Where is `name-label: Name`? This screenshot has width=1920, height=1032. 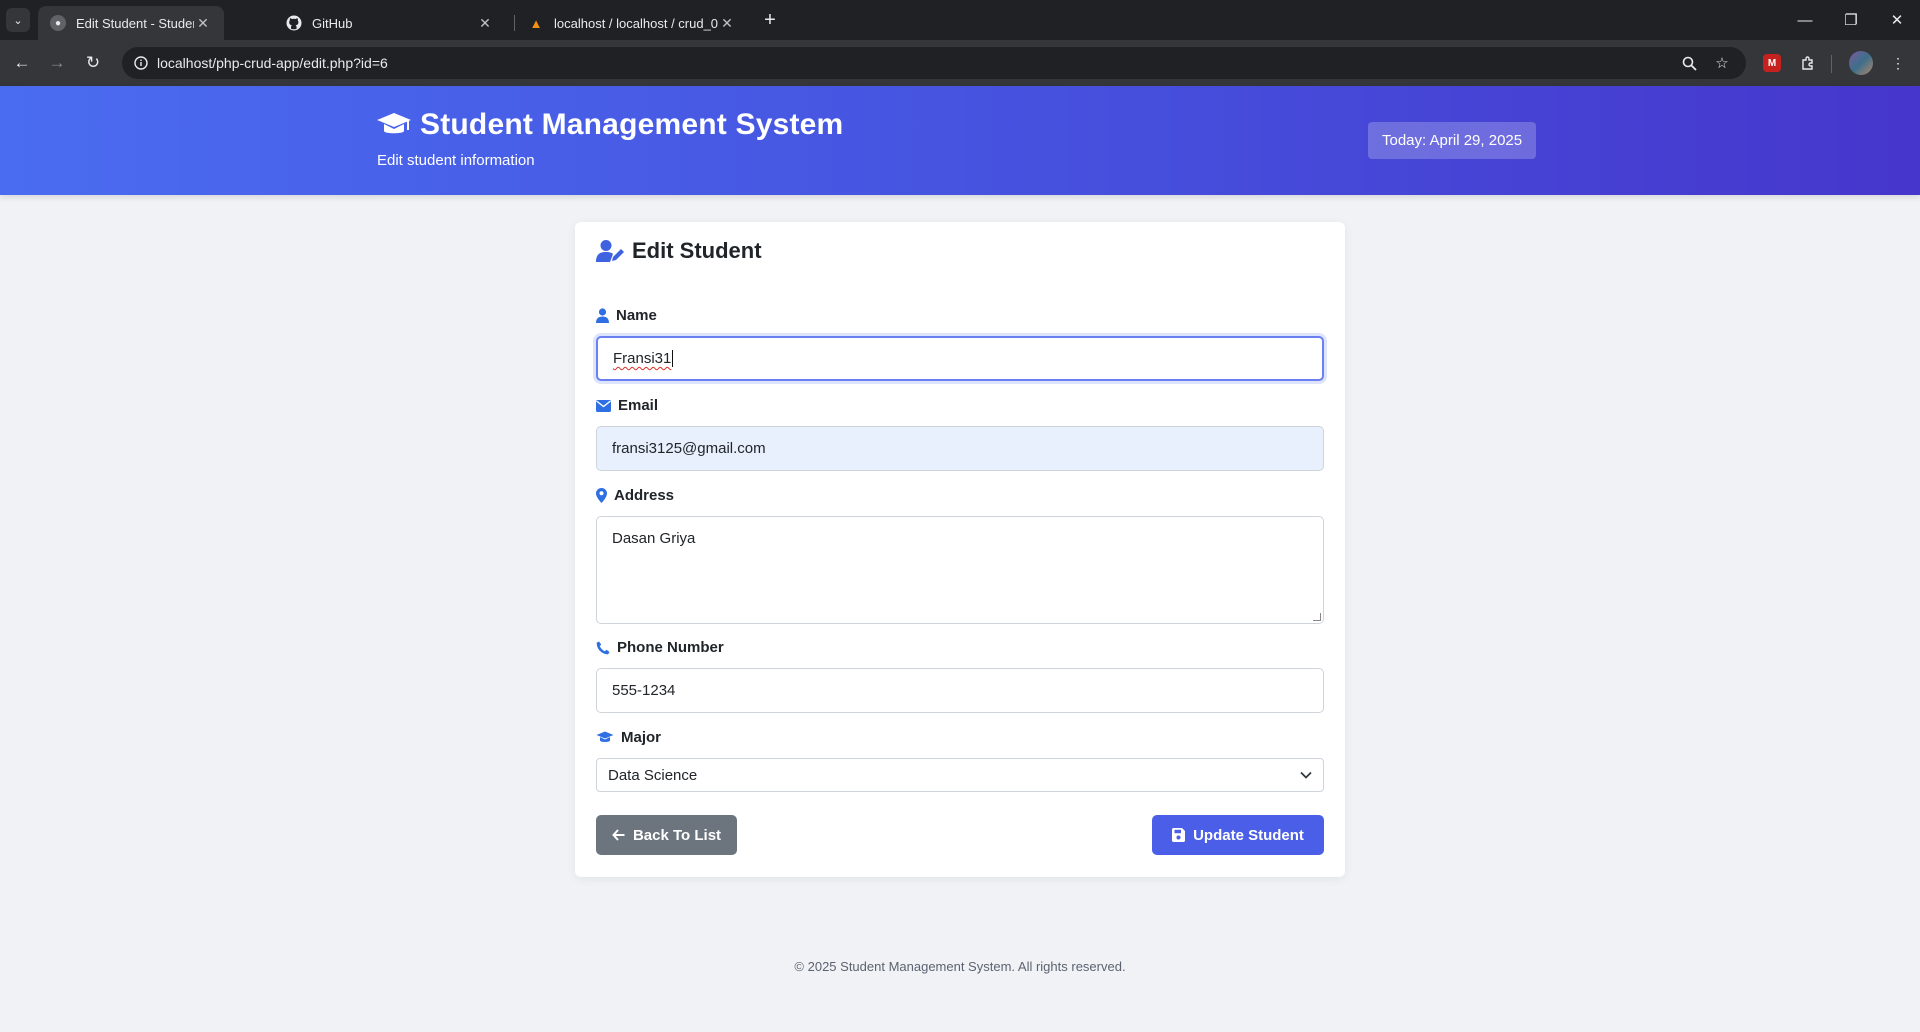
name-label: Name is located at coordinates (626, 315).